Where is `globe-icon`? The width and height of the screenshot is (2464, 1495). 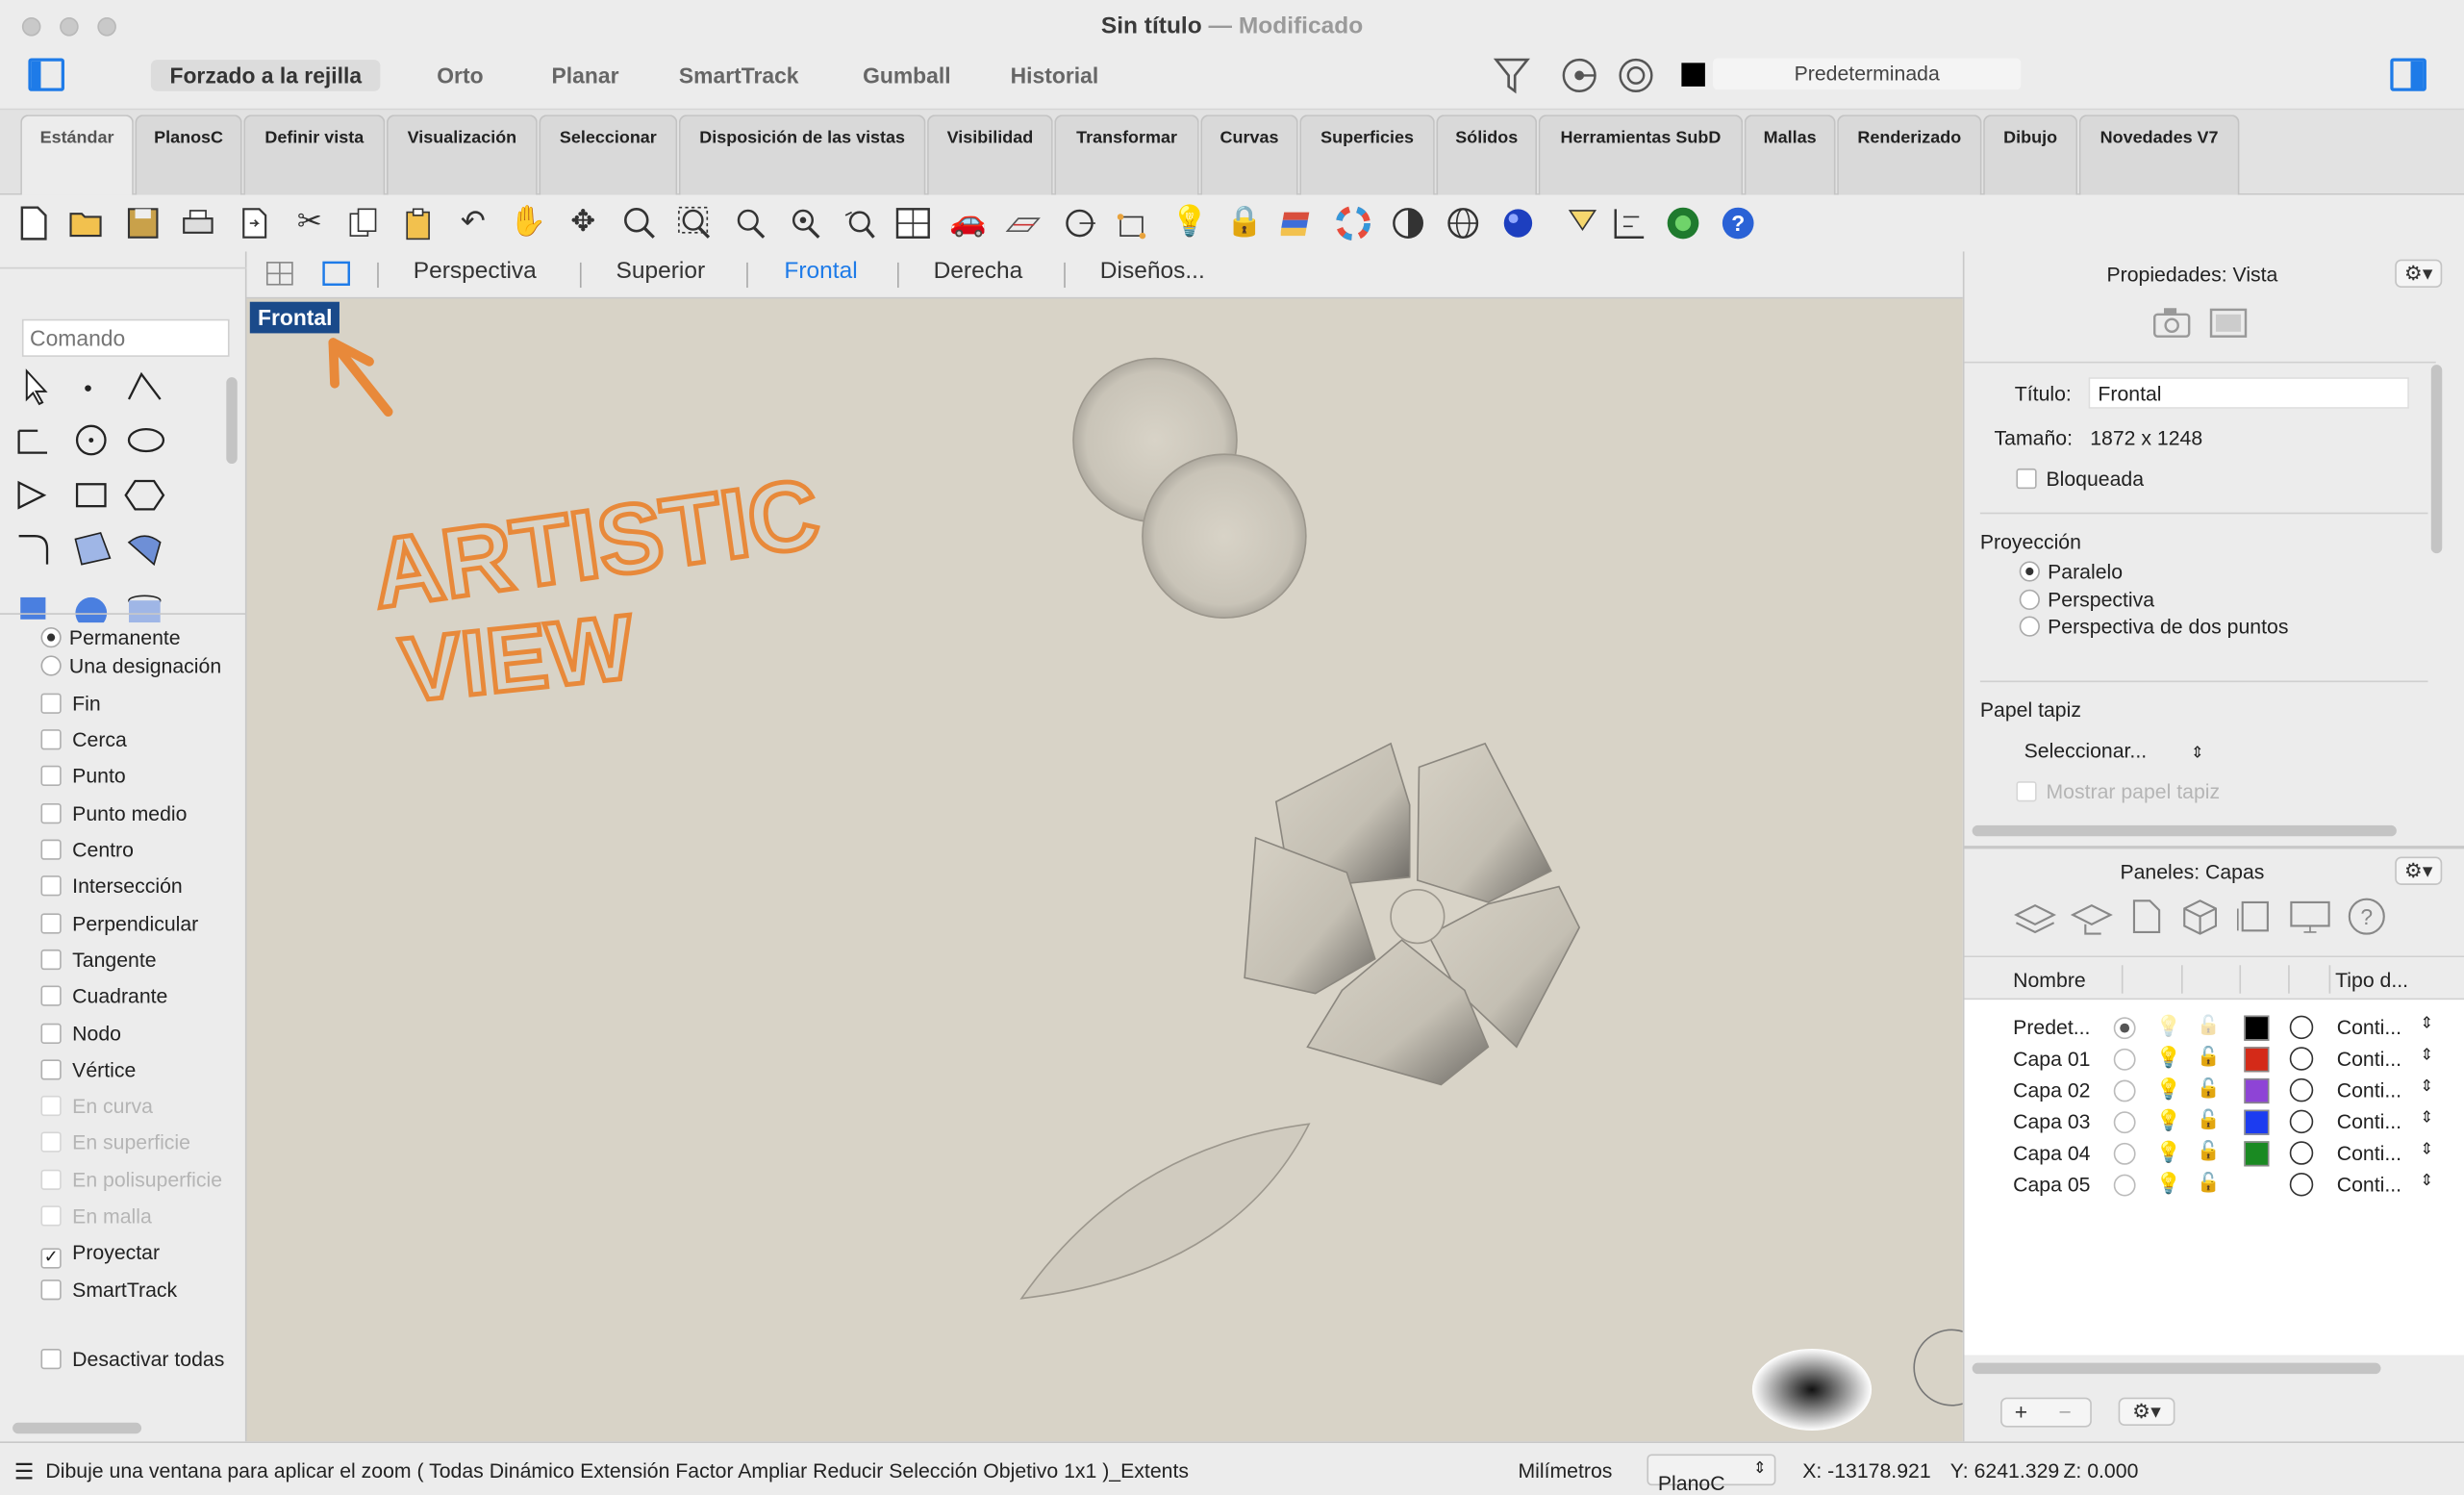 globe-icon is located at coordinates (1682, 223).